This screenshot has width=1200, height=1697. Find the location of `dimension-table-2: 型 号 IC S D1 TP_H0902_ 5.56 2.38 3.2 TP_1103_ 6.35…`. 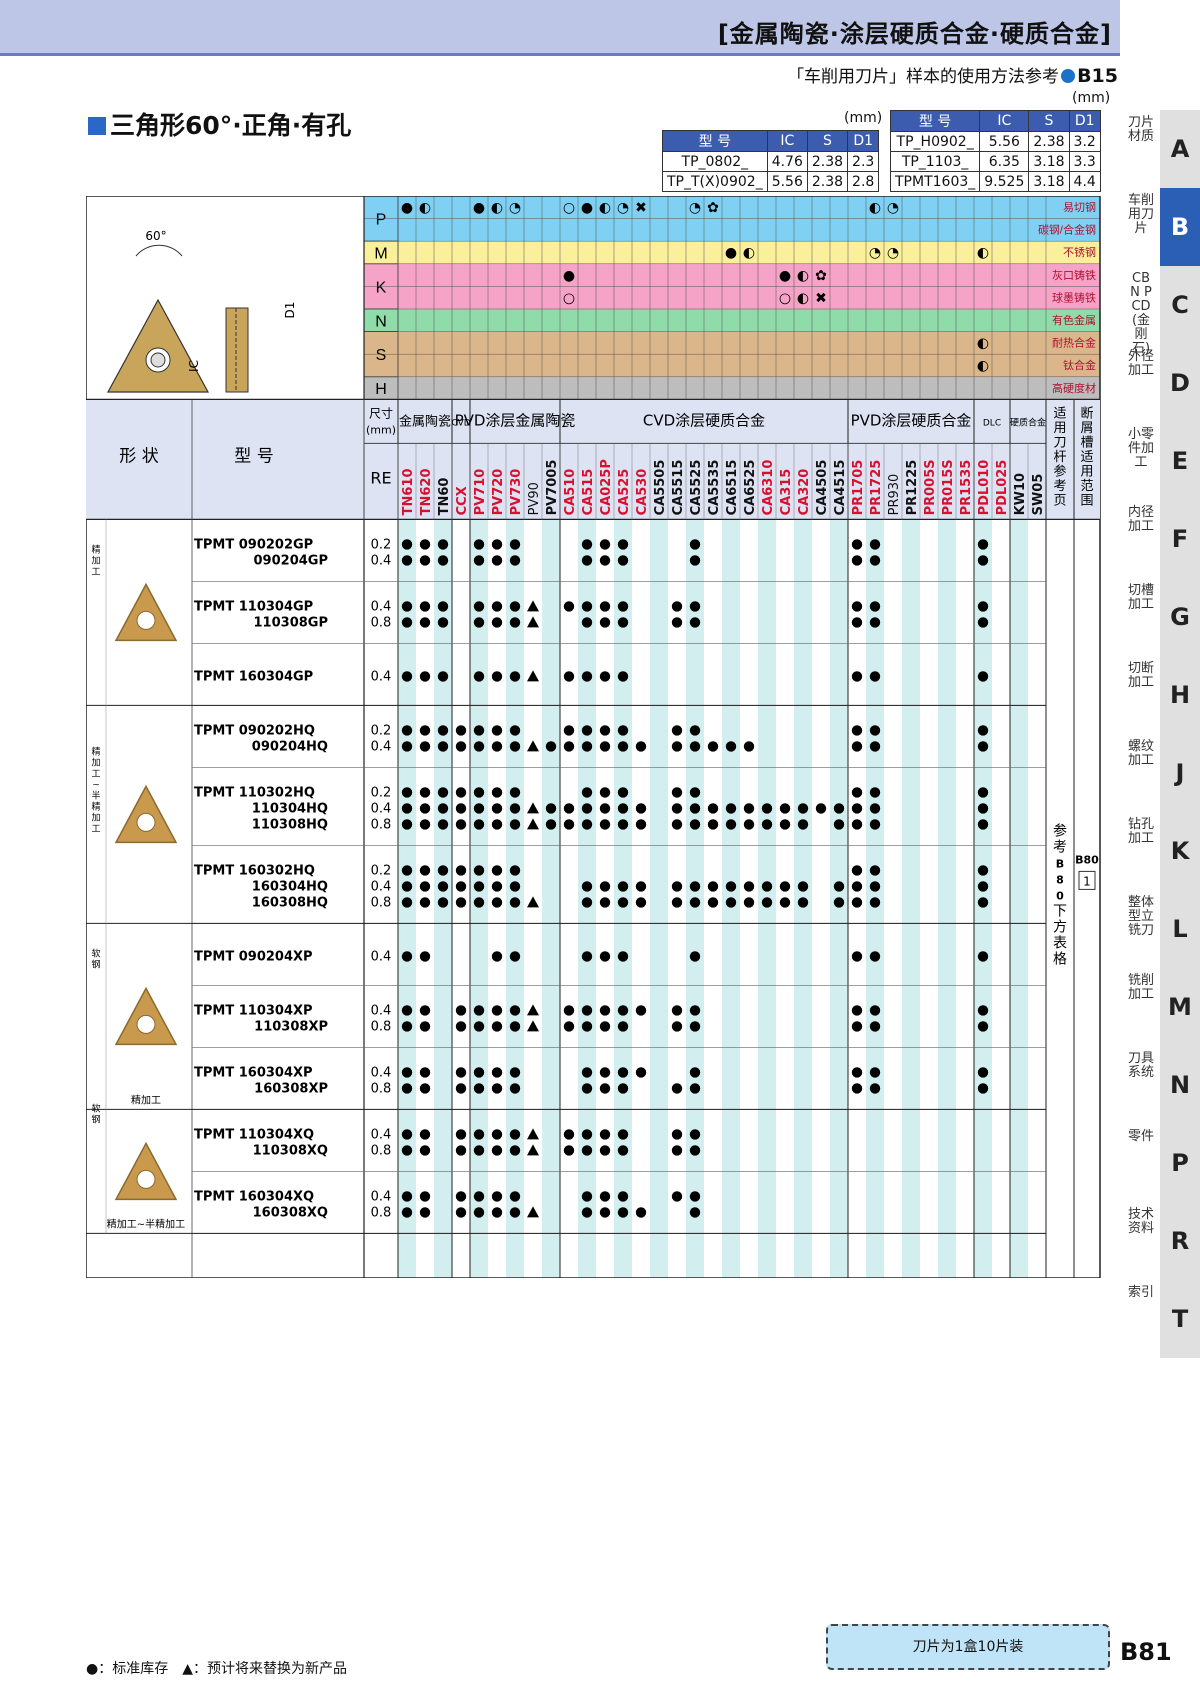

dimension-table-2: 型 号 IC S D1 TP_H0902_ 5.56 2.38 3.2 TP_1103_ 6.35… is located at coordinates (995, 151).